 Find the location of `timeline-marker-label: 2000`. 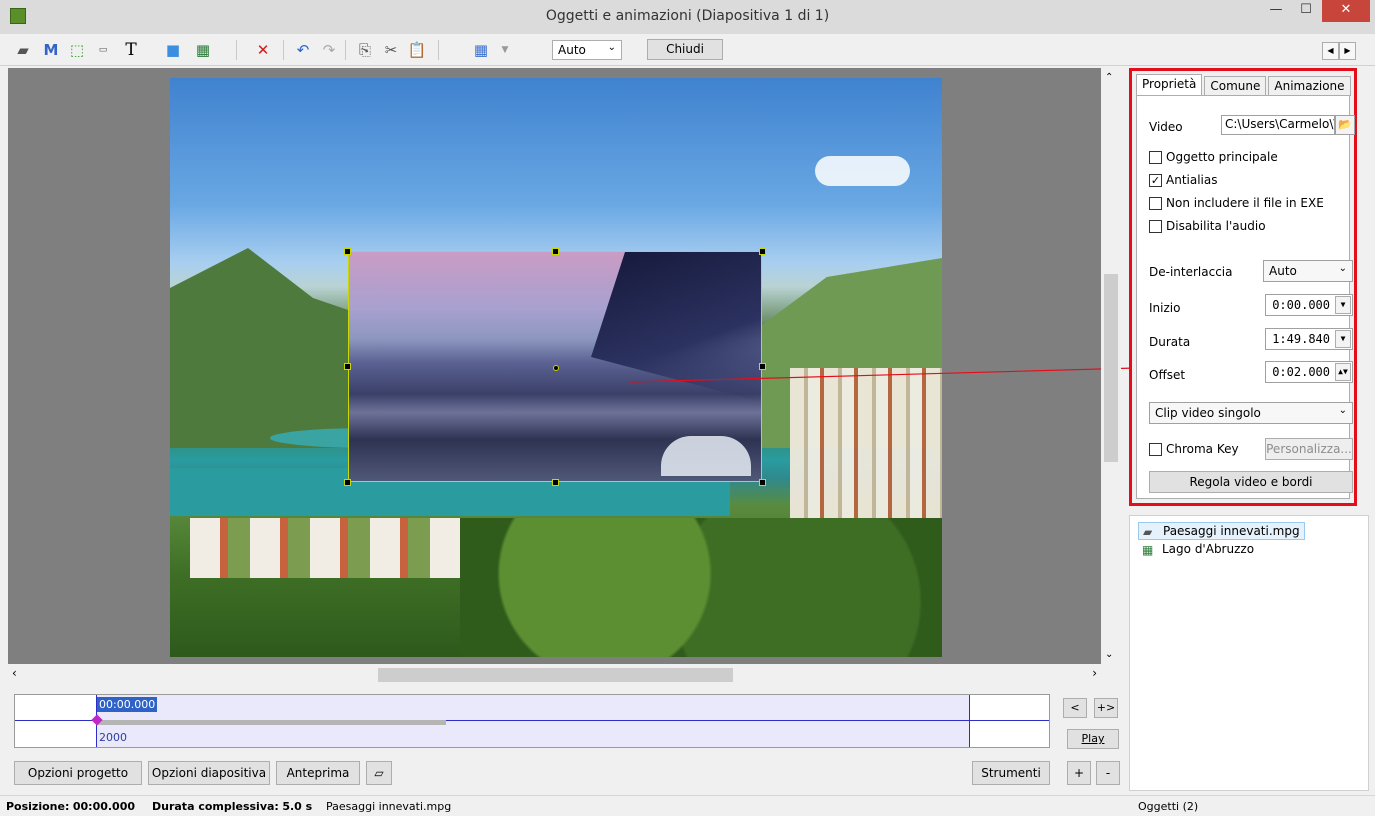

timeline-marker-label: 2000 is located at coordinates (113, 737).